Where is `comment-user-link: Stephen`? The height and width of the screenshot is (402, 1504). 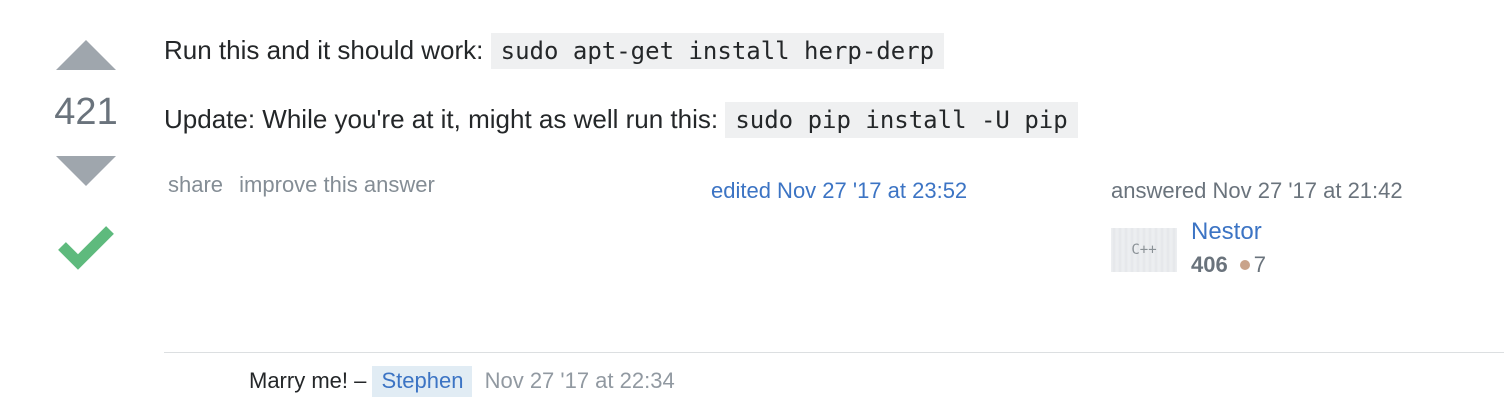 comment-user-link: Stephen is located at coordinates (422, 381).